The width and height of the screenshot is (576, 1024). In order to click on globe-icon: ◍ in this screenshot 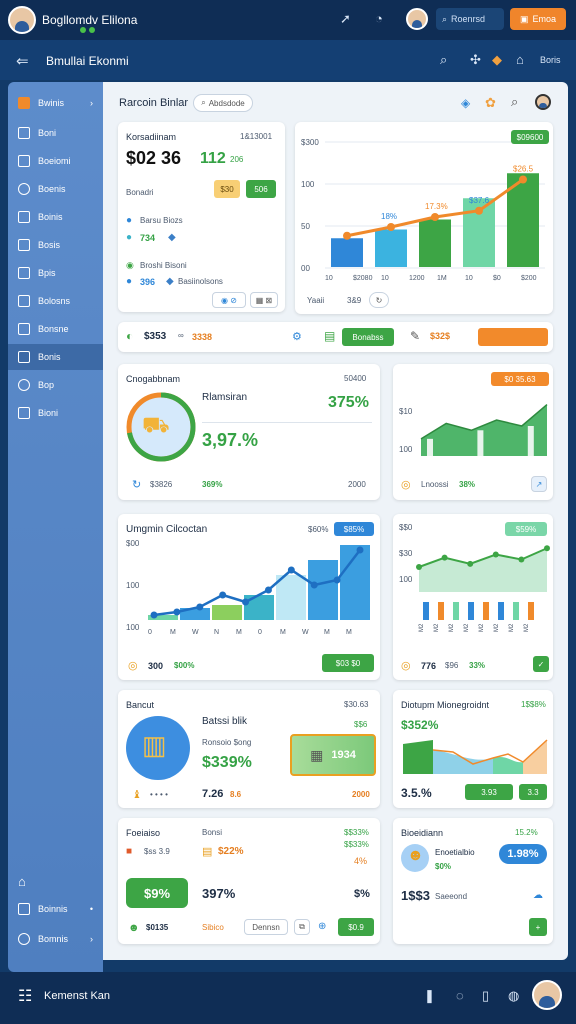, I will do `click(513, 996)`.